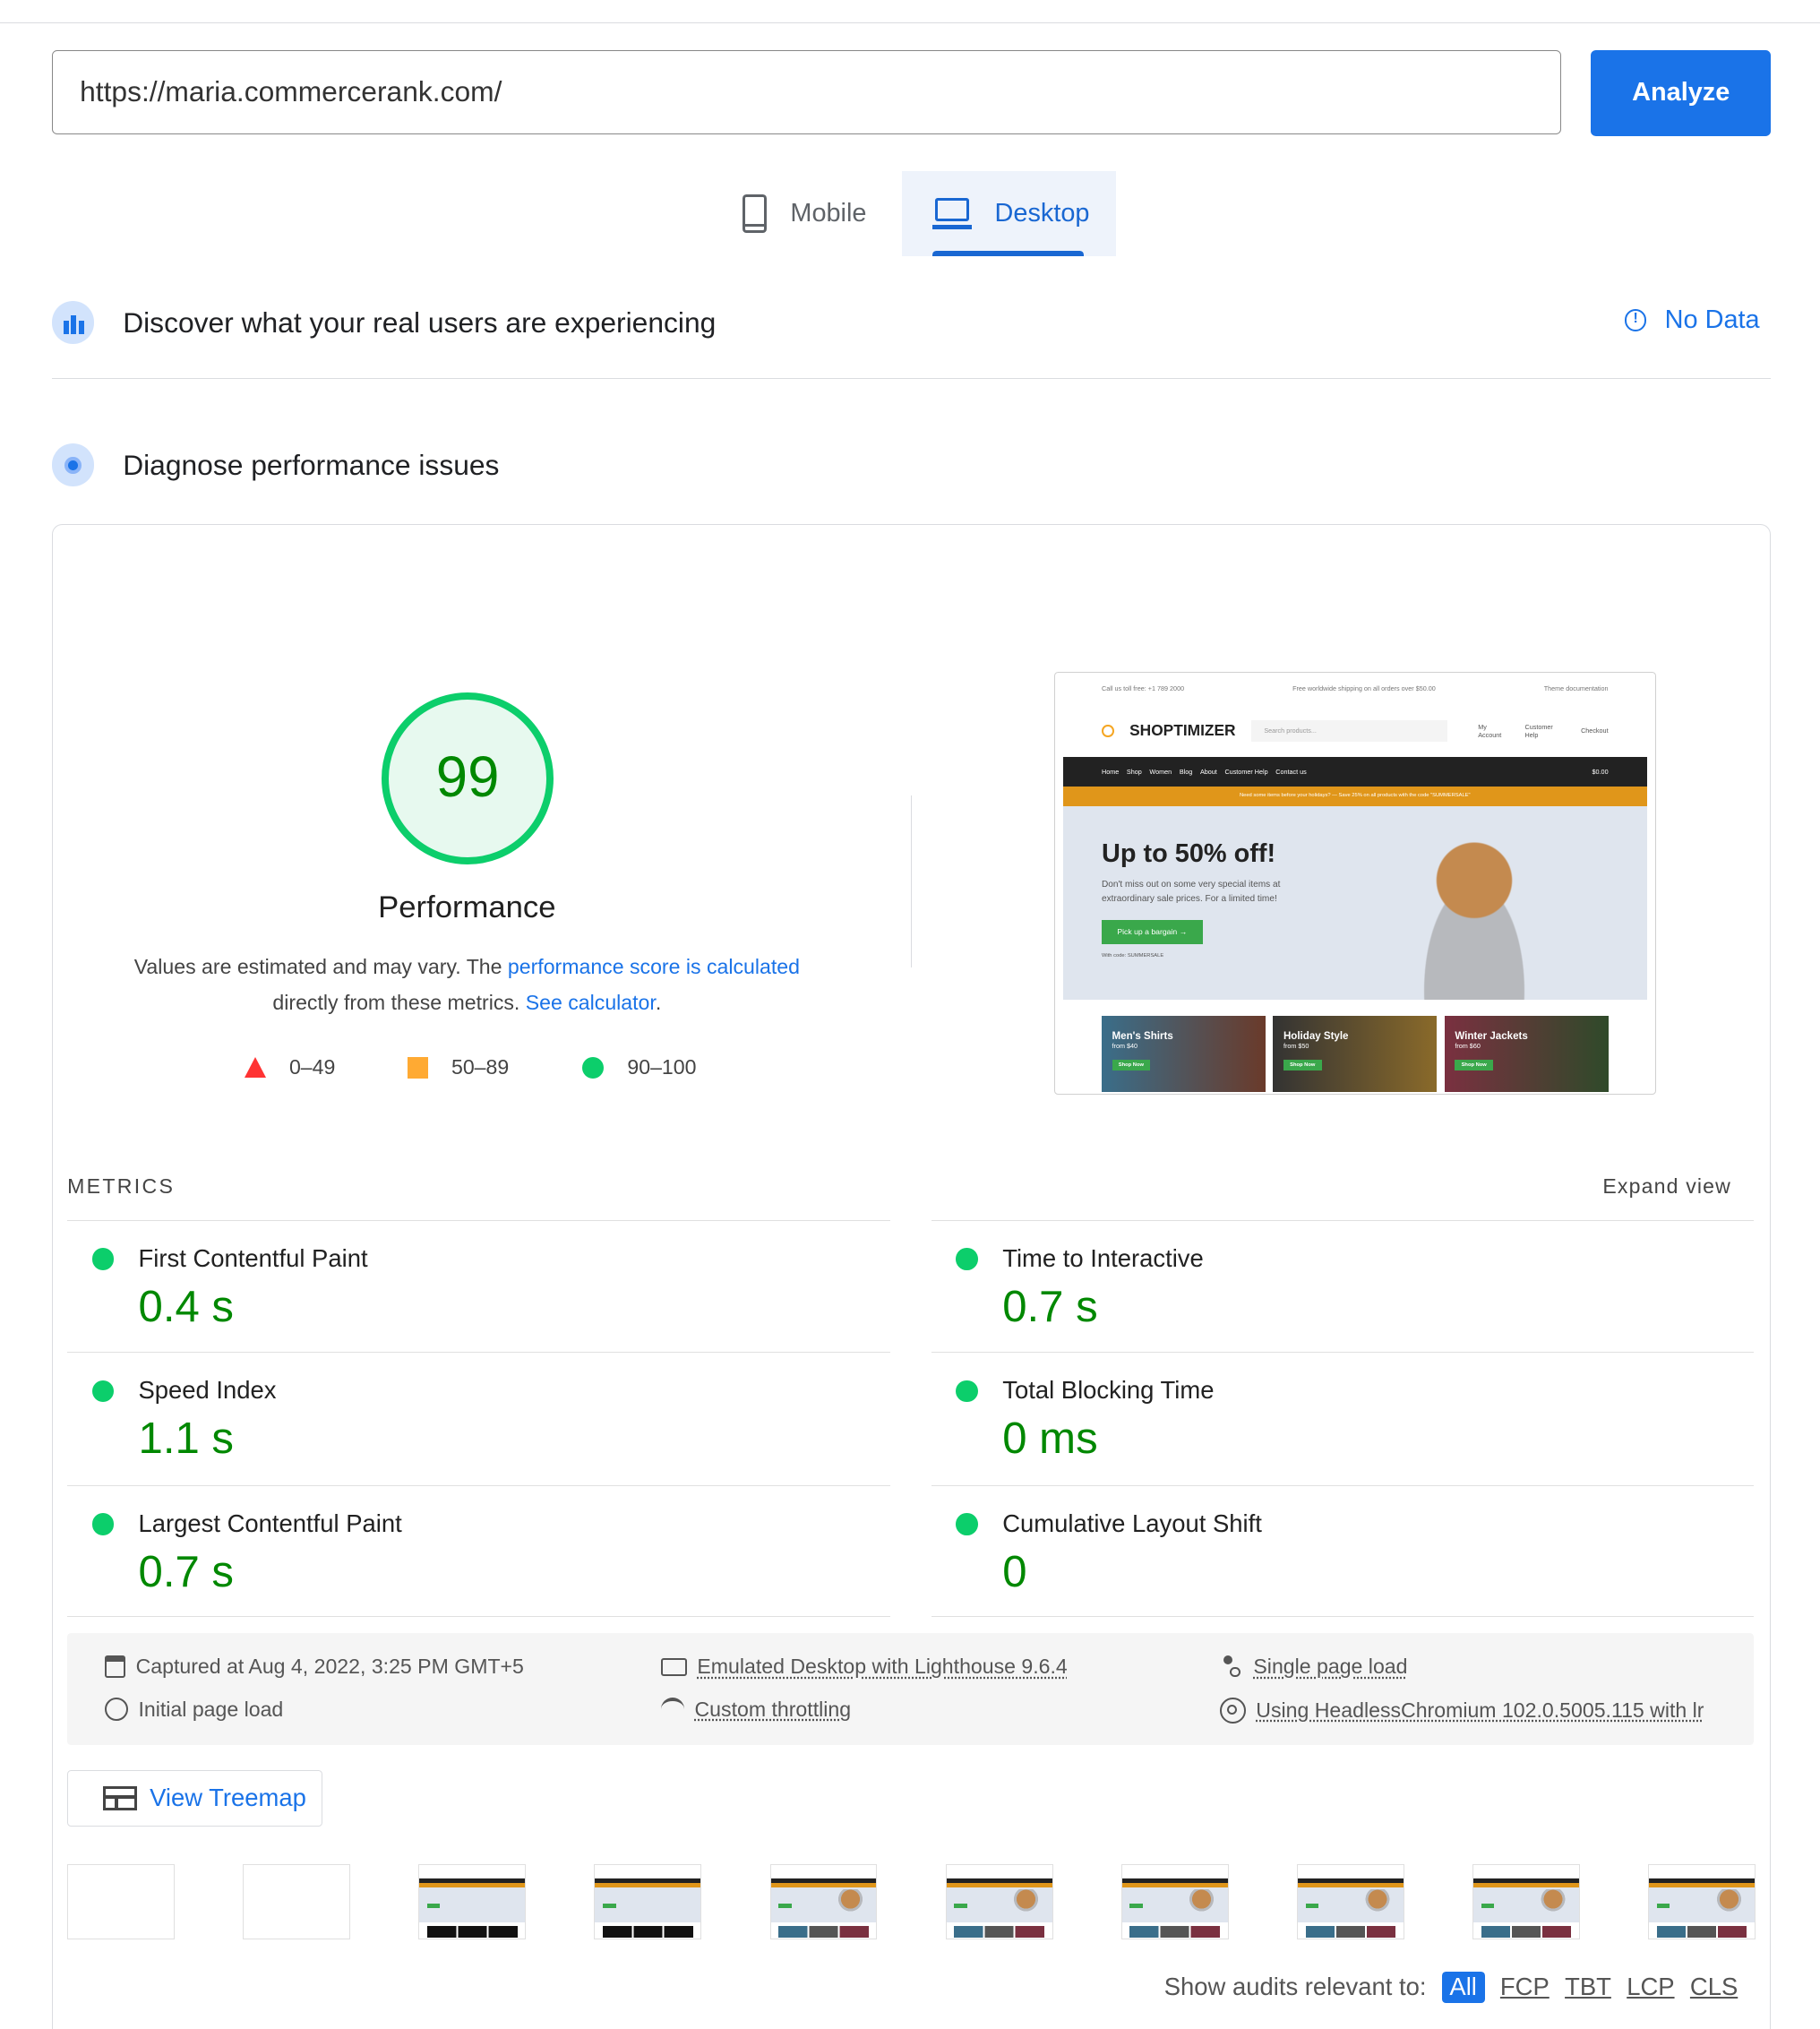  I want to click on users-icon, so click(73, 323).